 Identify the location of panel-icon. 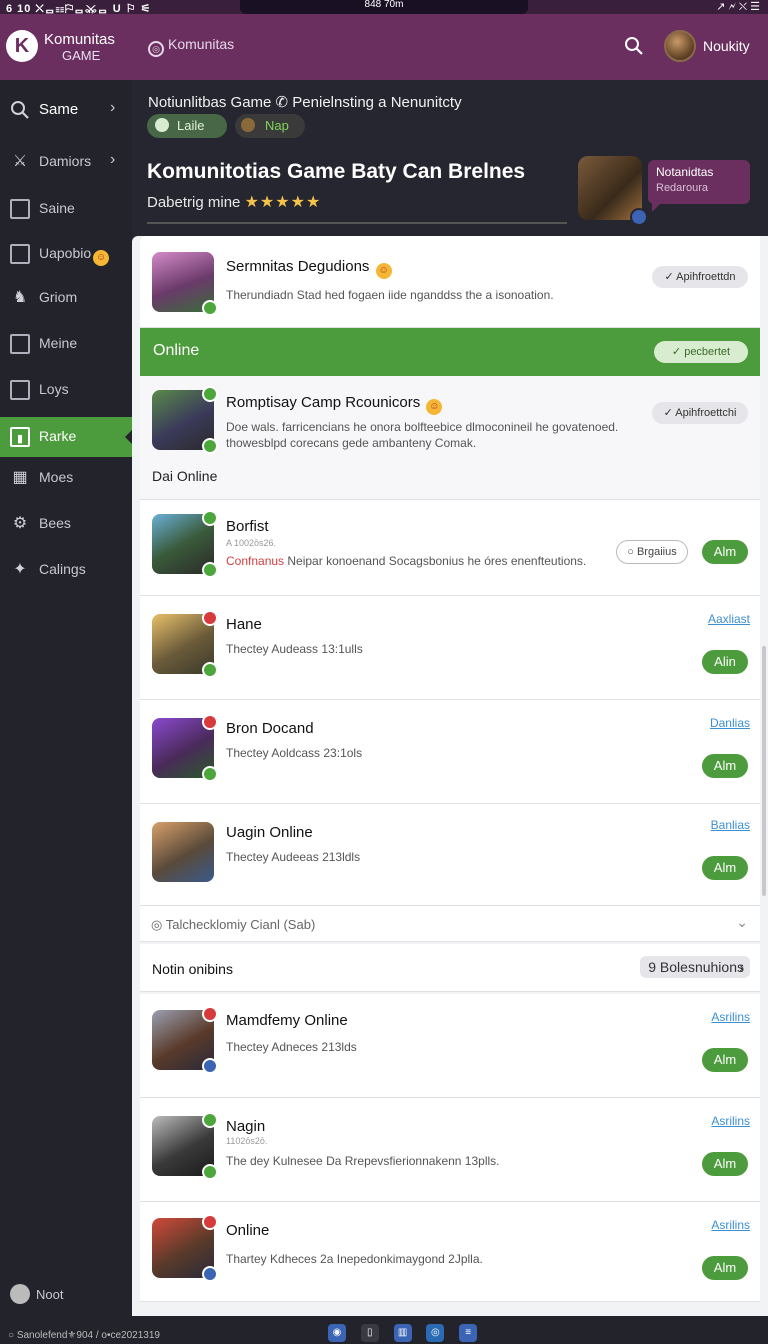
(20, 254).